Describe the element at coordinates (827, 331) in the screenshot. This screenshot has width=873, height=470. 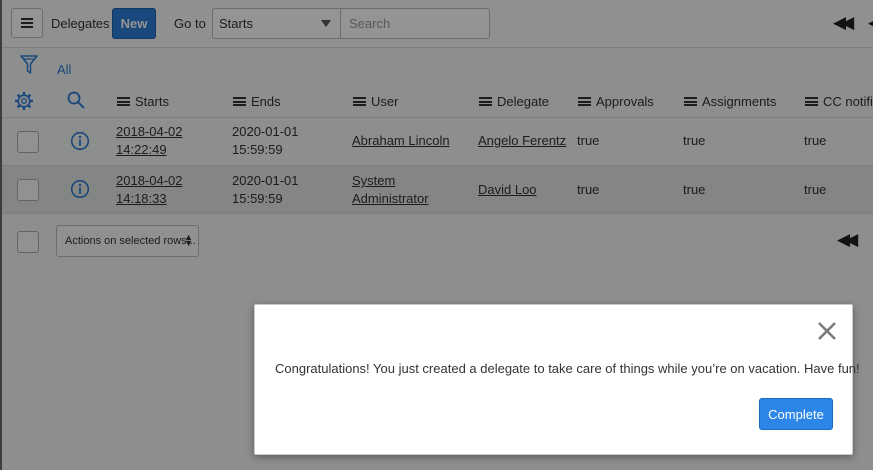
I see `close-icon` at that location.